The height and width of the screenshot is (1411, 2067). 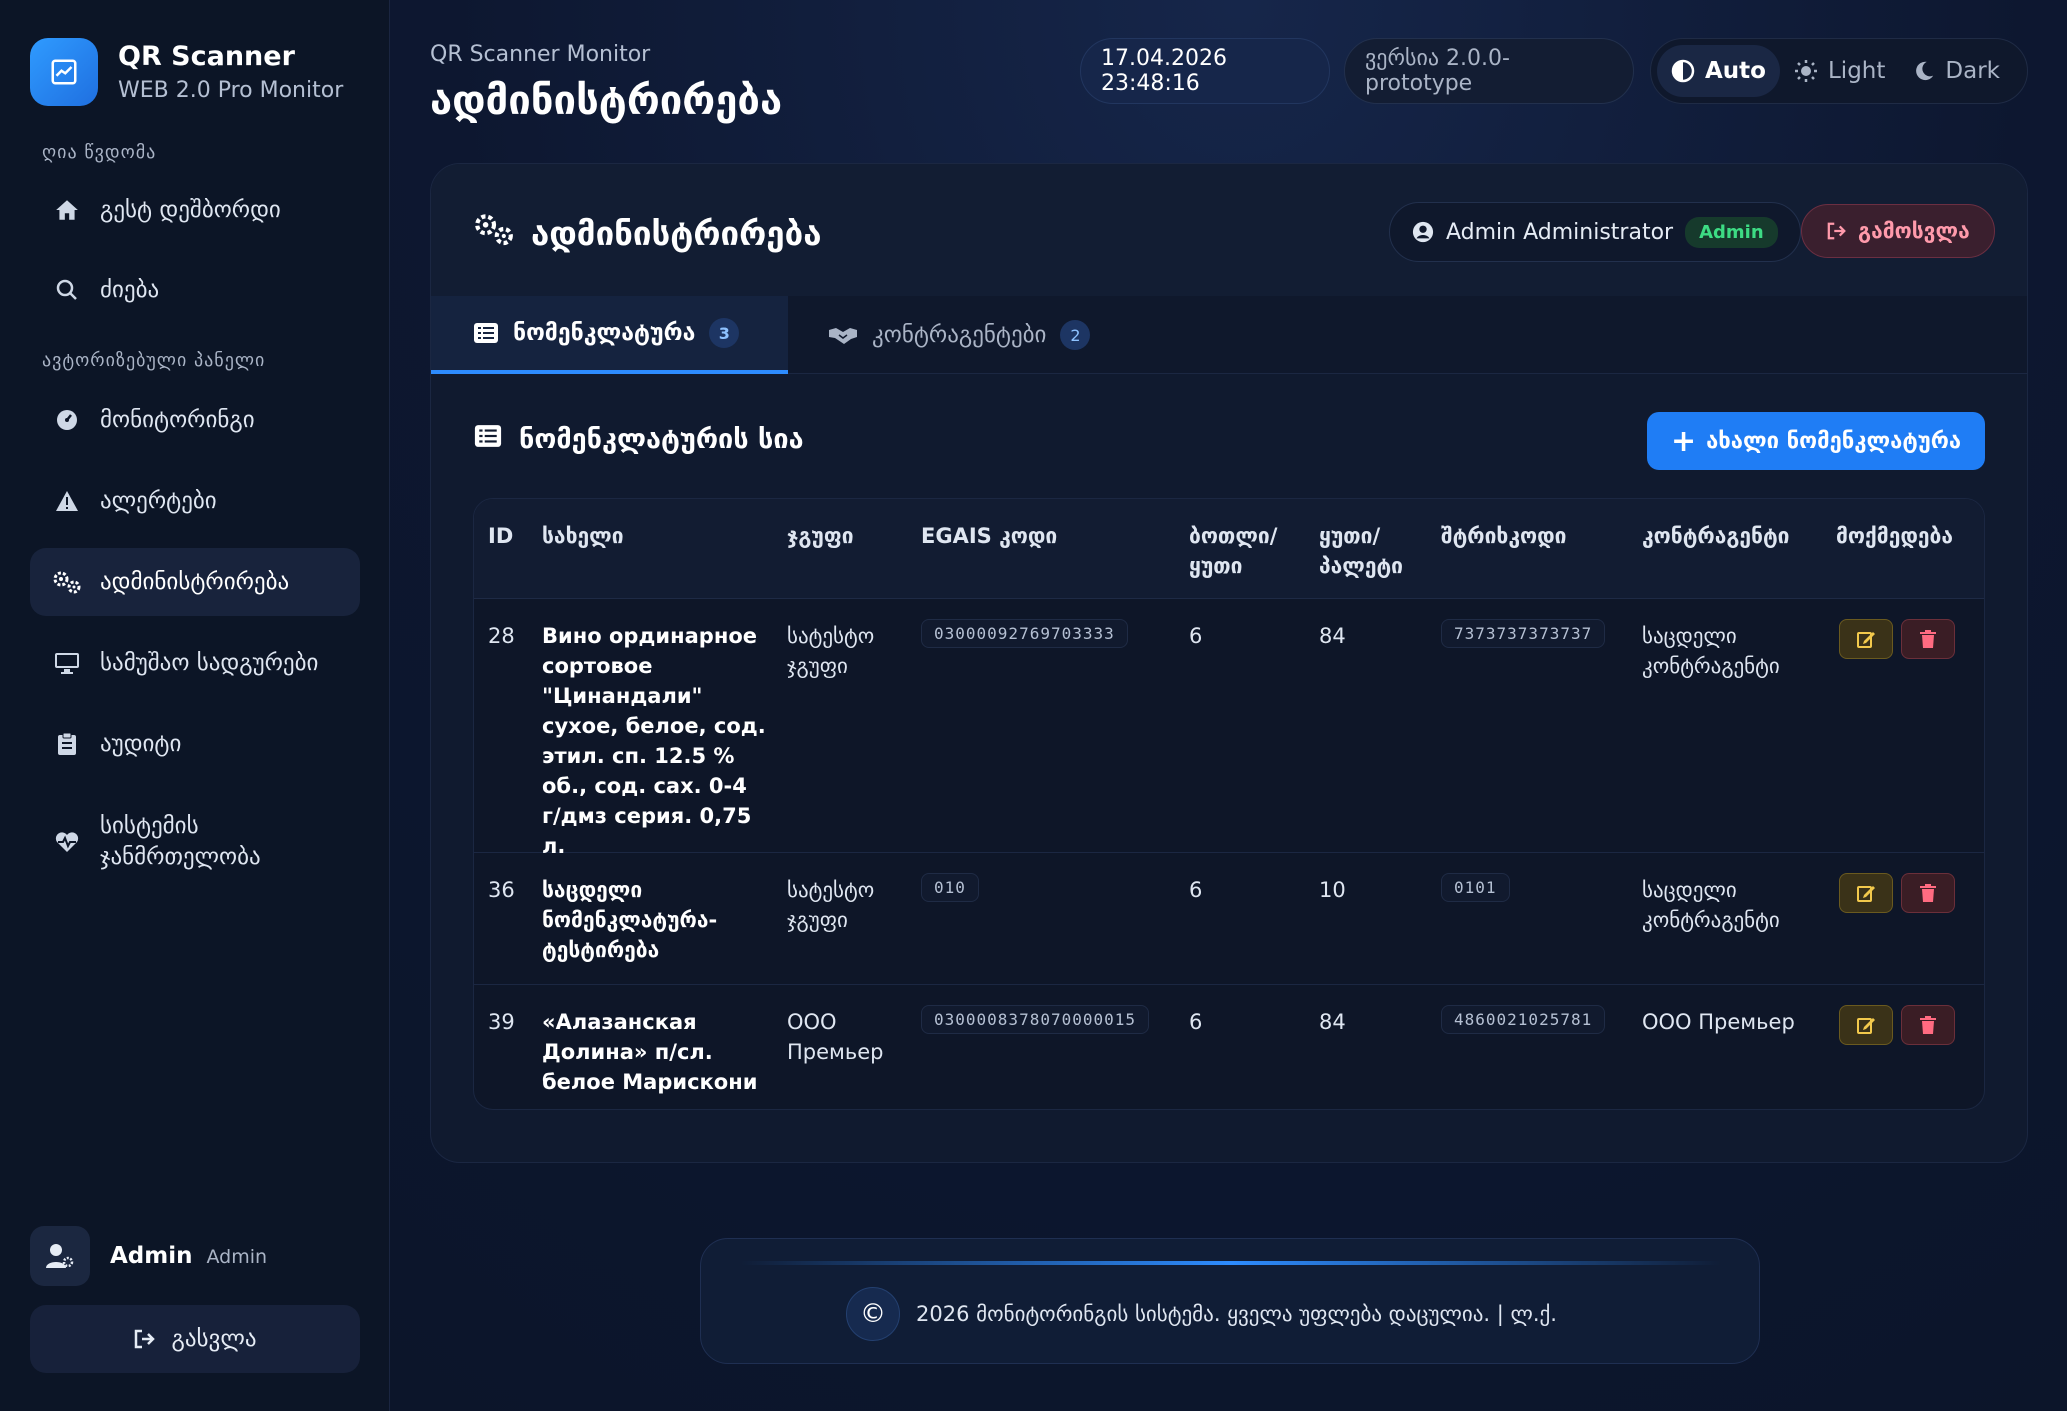 I want to click on theme-light-button: Light, so click(x=1839, y=71).